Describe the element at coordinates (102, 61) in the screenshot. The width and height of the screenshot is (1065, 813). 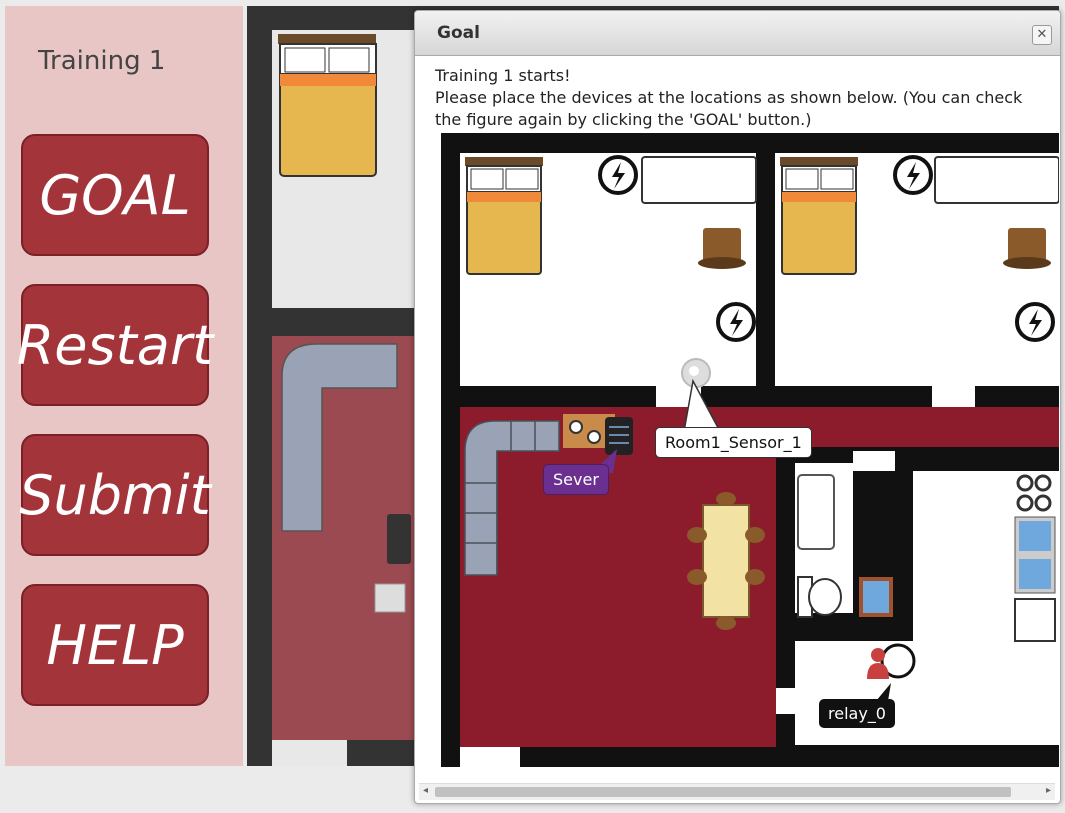
I see `training-title: Training 1` at that location.